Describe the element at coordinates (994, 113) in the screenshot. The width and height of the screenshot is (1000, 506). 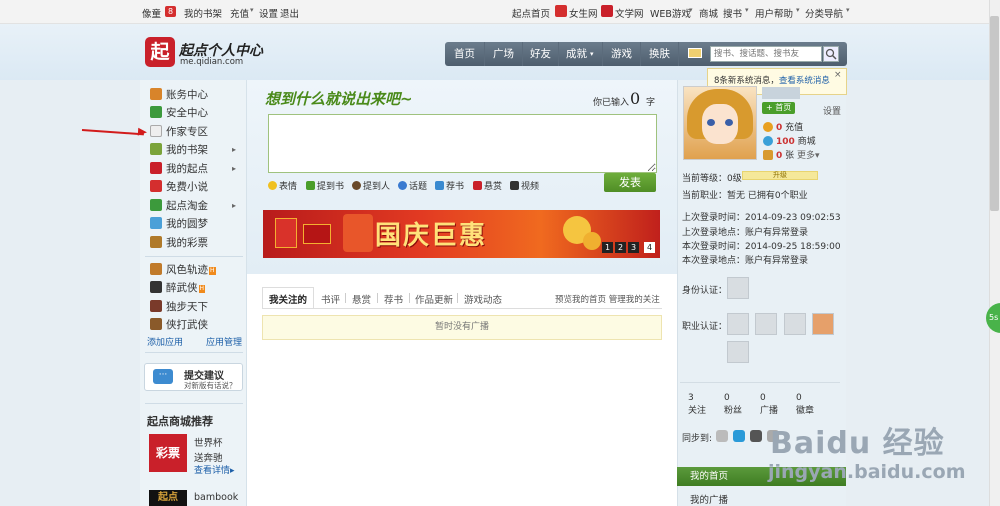
I see `scrollbar-thumb` at that location.